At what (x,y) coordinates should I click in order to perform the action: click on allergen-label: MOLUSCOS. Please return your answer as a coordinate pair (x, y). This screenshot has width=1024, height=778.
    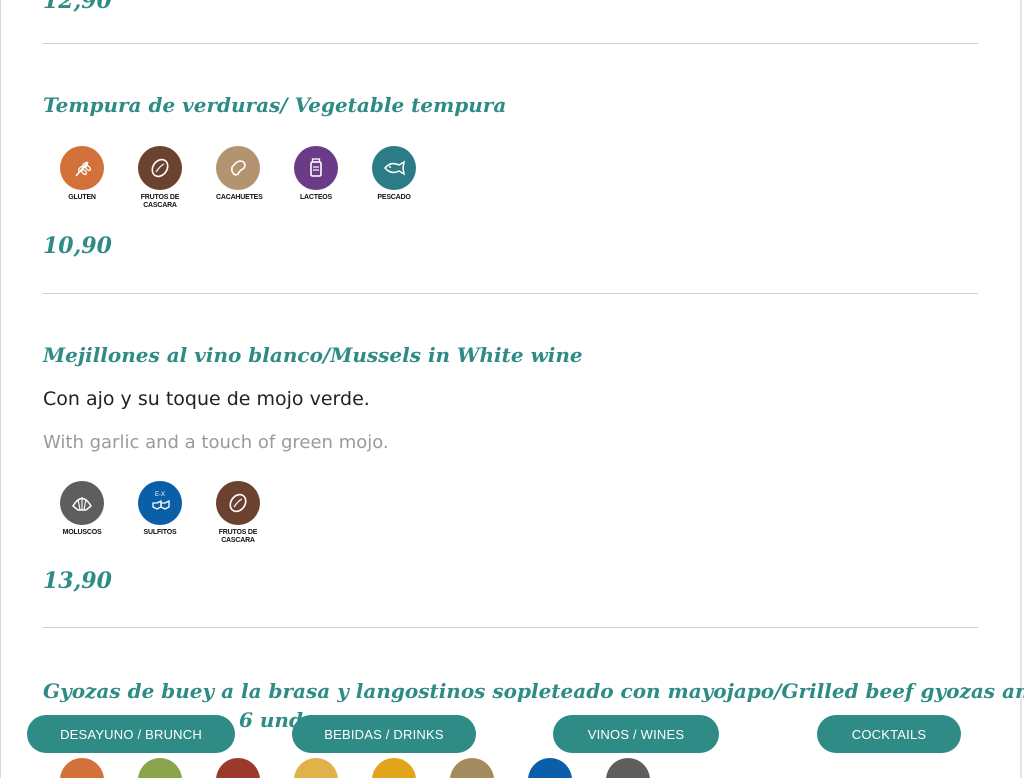
    Looking at the image, I should click on (82, 532).